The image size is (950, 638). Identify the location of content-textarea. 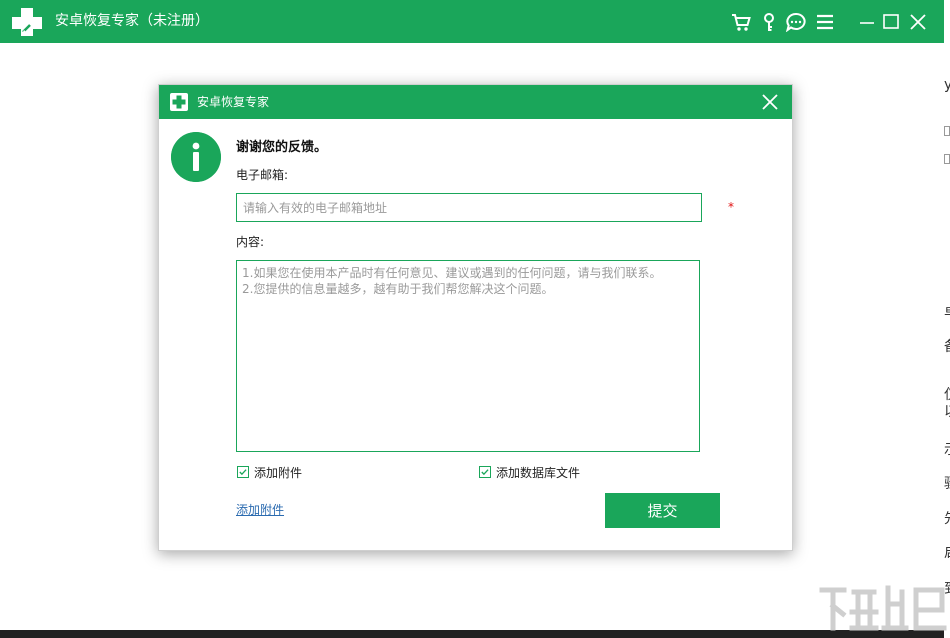
(468, 356).